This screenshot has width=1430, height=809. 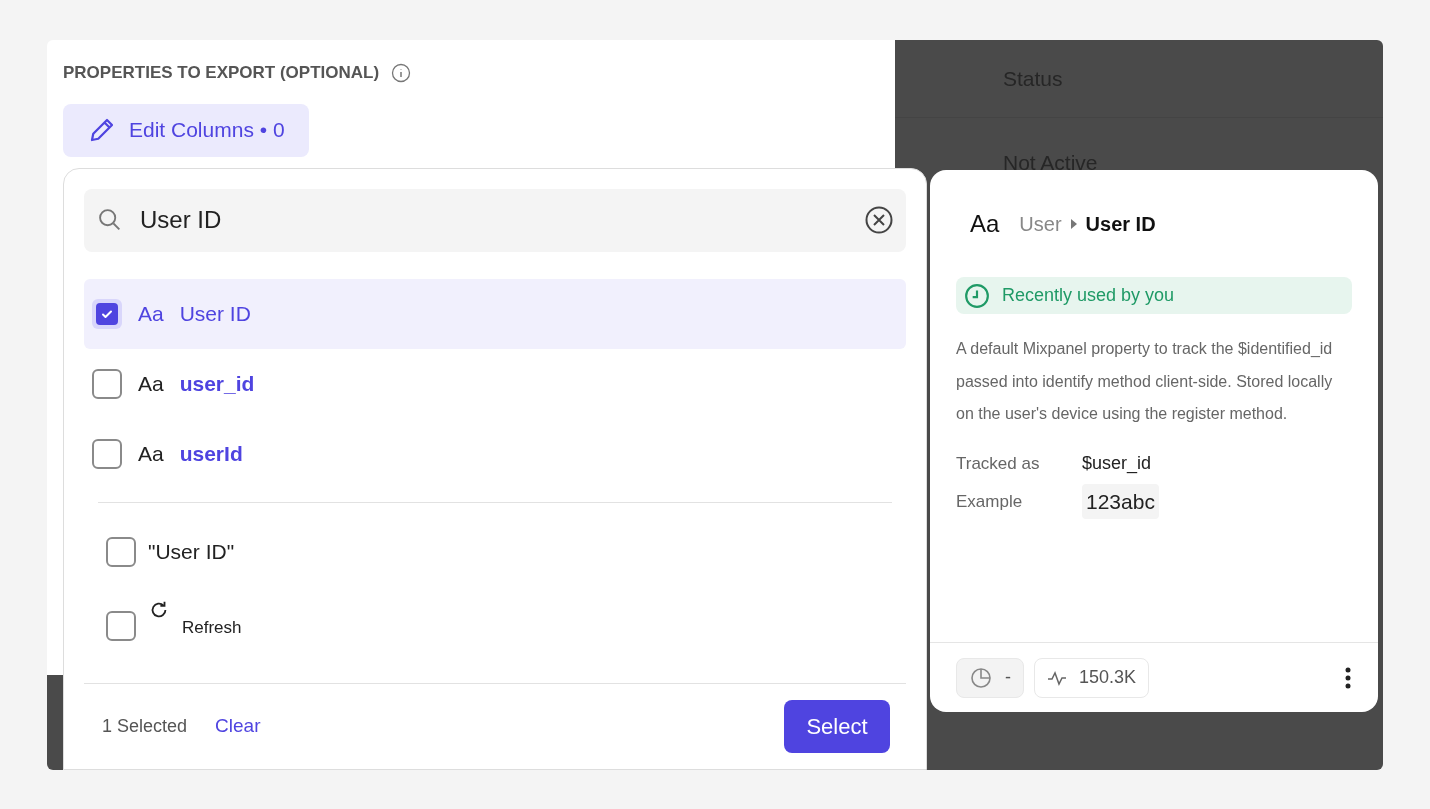 What do you see at coordinates (186, 130) in the screenshot?
I see `edit-columns-button: Edit Columns • 0` at bounding box center [186, 130].